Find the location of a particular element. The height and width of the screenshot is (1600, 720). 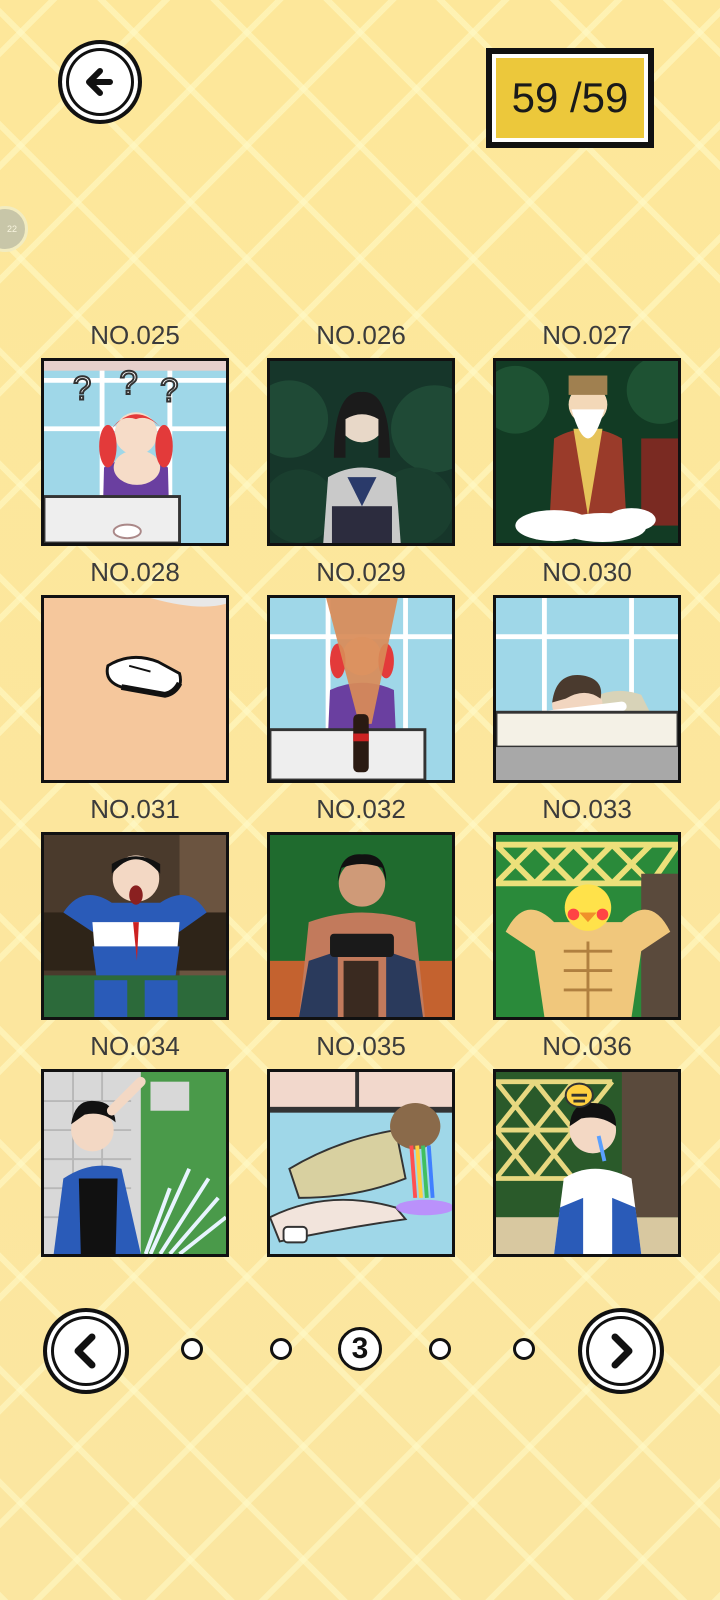

boy-water-splash-icon is located at coordinates (135, 1163).